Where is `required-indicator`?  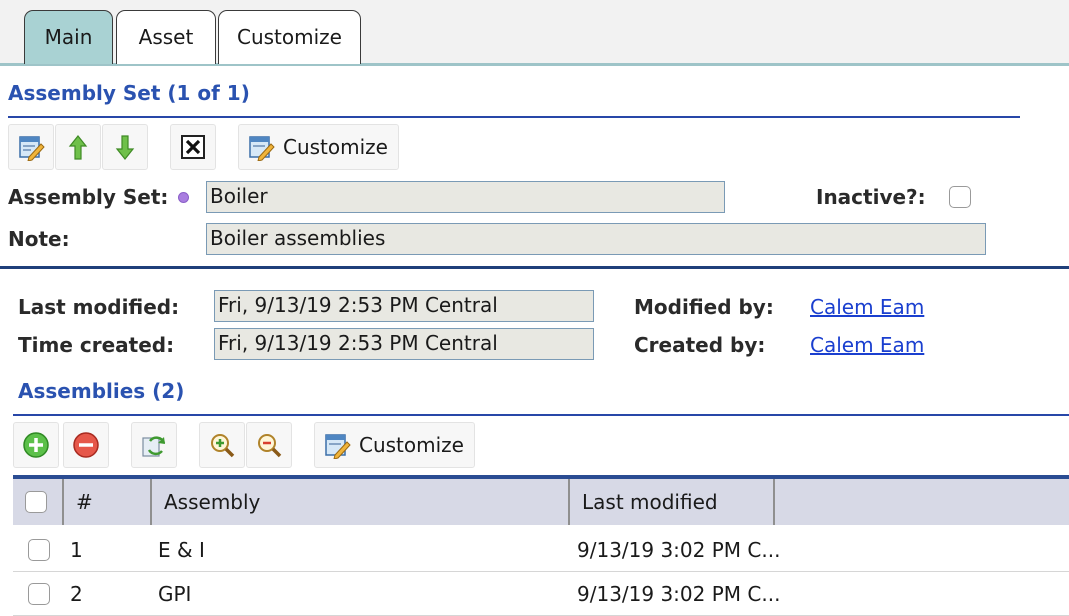
required-indicator is located at coordinates (183, 197).